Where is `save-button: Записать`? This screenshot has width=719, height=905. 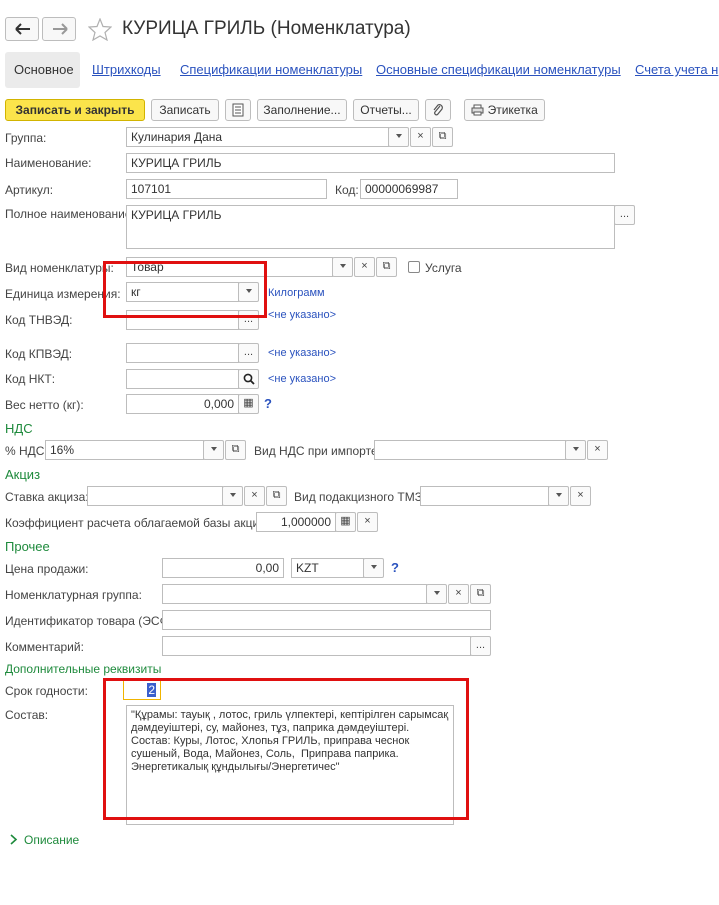
save-button: Записать is located at coordinates (185, 110).